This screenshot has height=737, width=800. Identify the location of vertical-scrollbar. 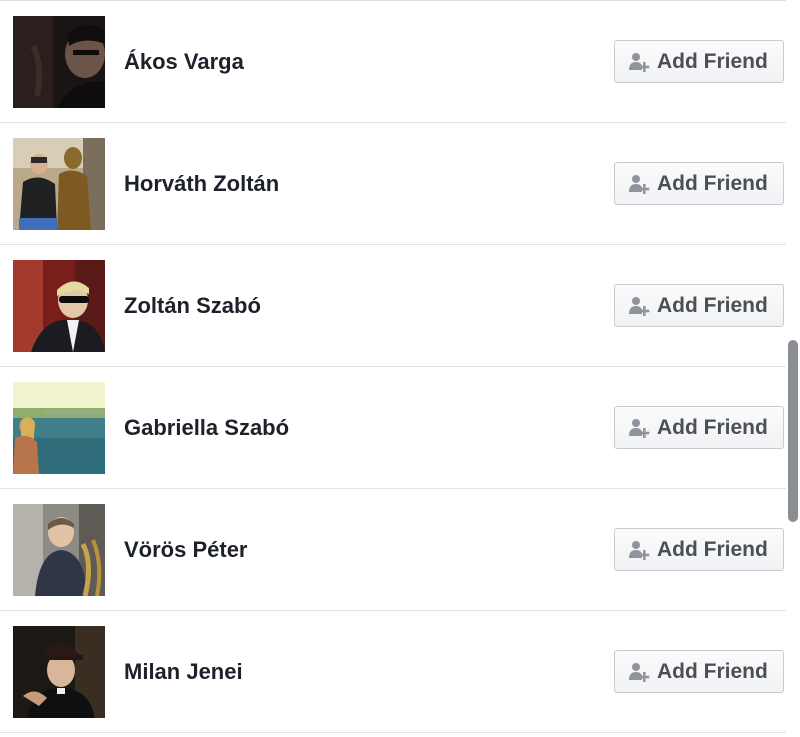
(793, 368).